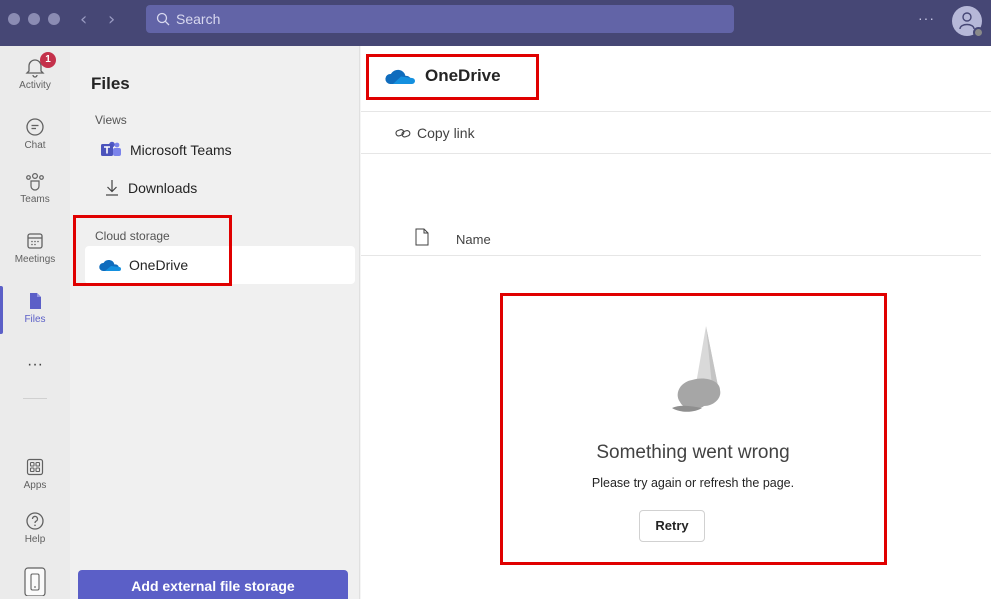  I want to click on appbar-more: ···, so click(35, 365).